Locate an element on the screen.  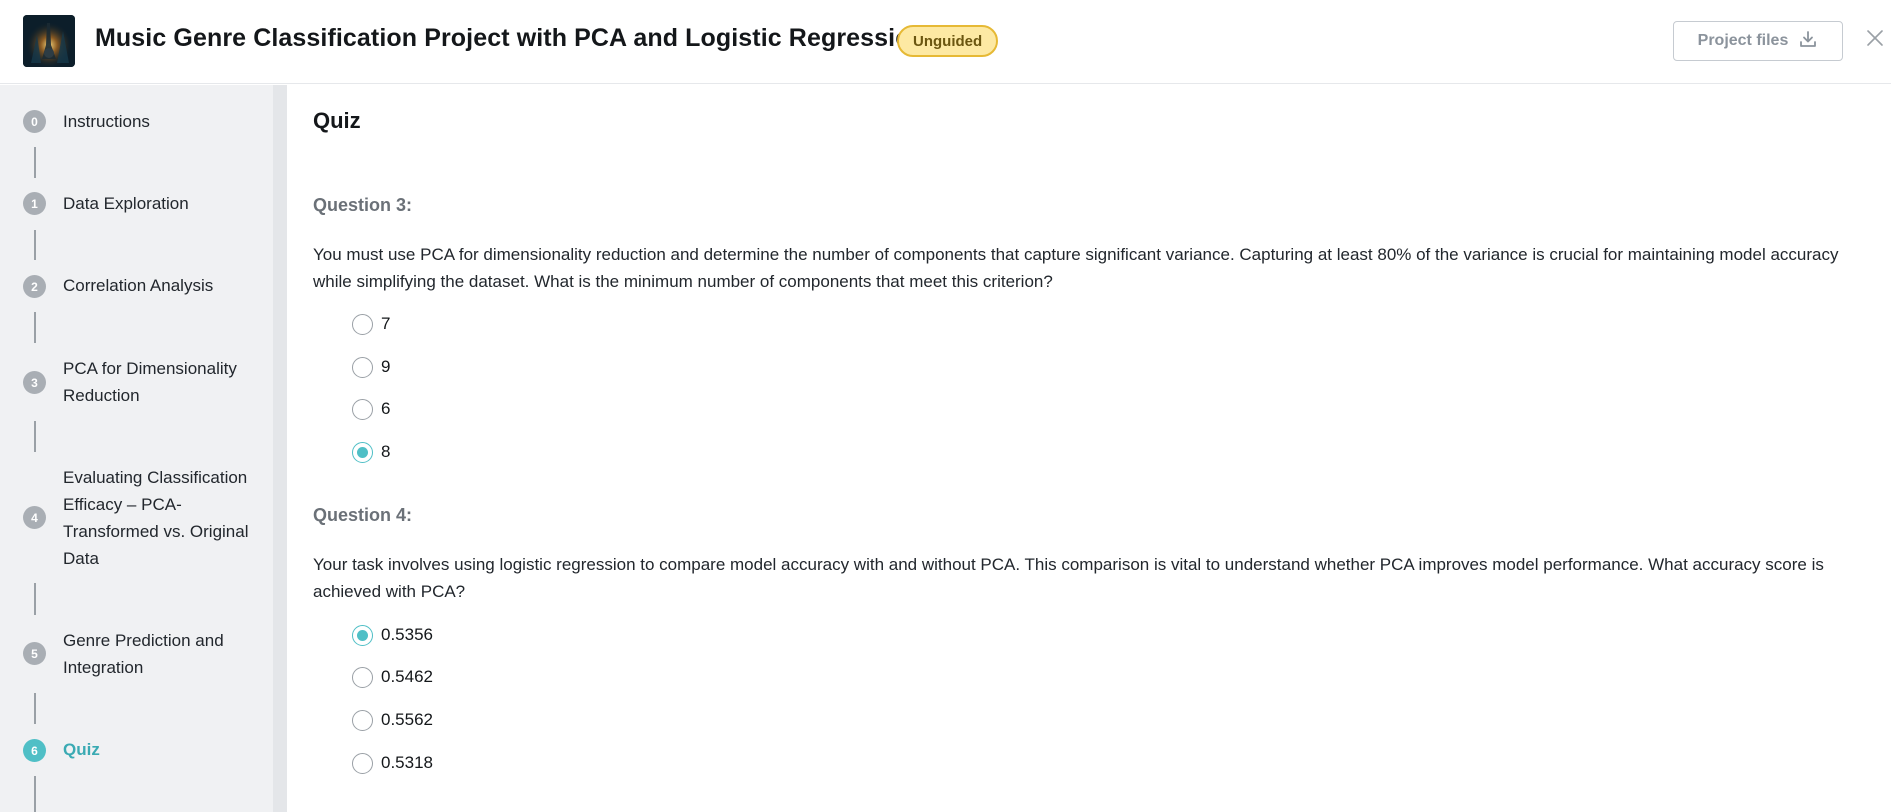
question-heading: Question 4: is located at coordinates (363, 515).